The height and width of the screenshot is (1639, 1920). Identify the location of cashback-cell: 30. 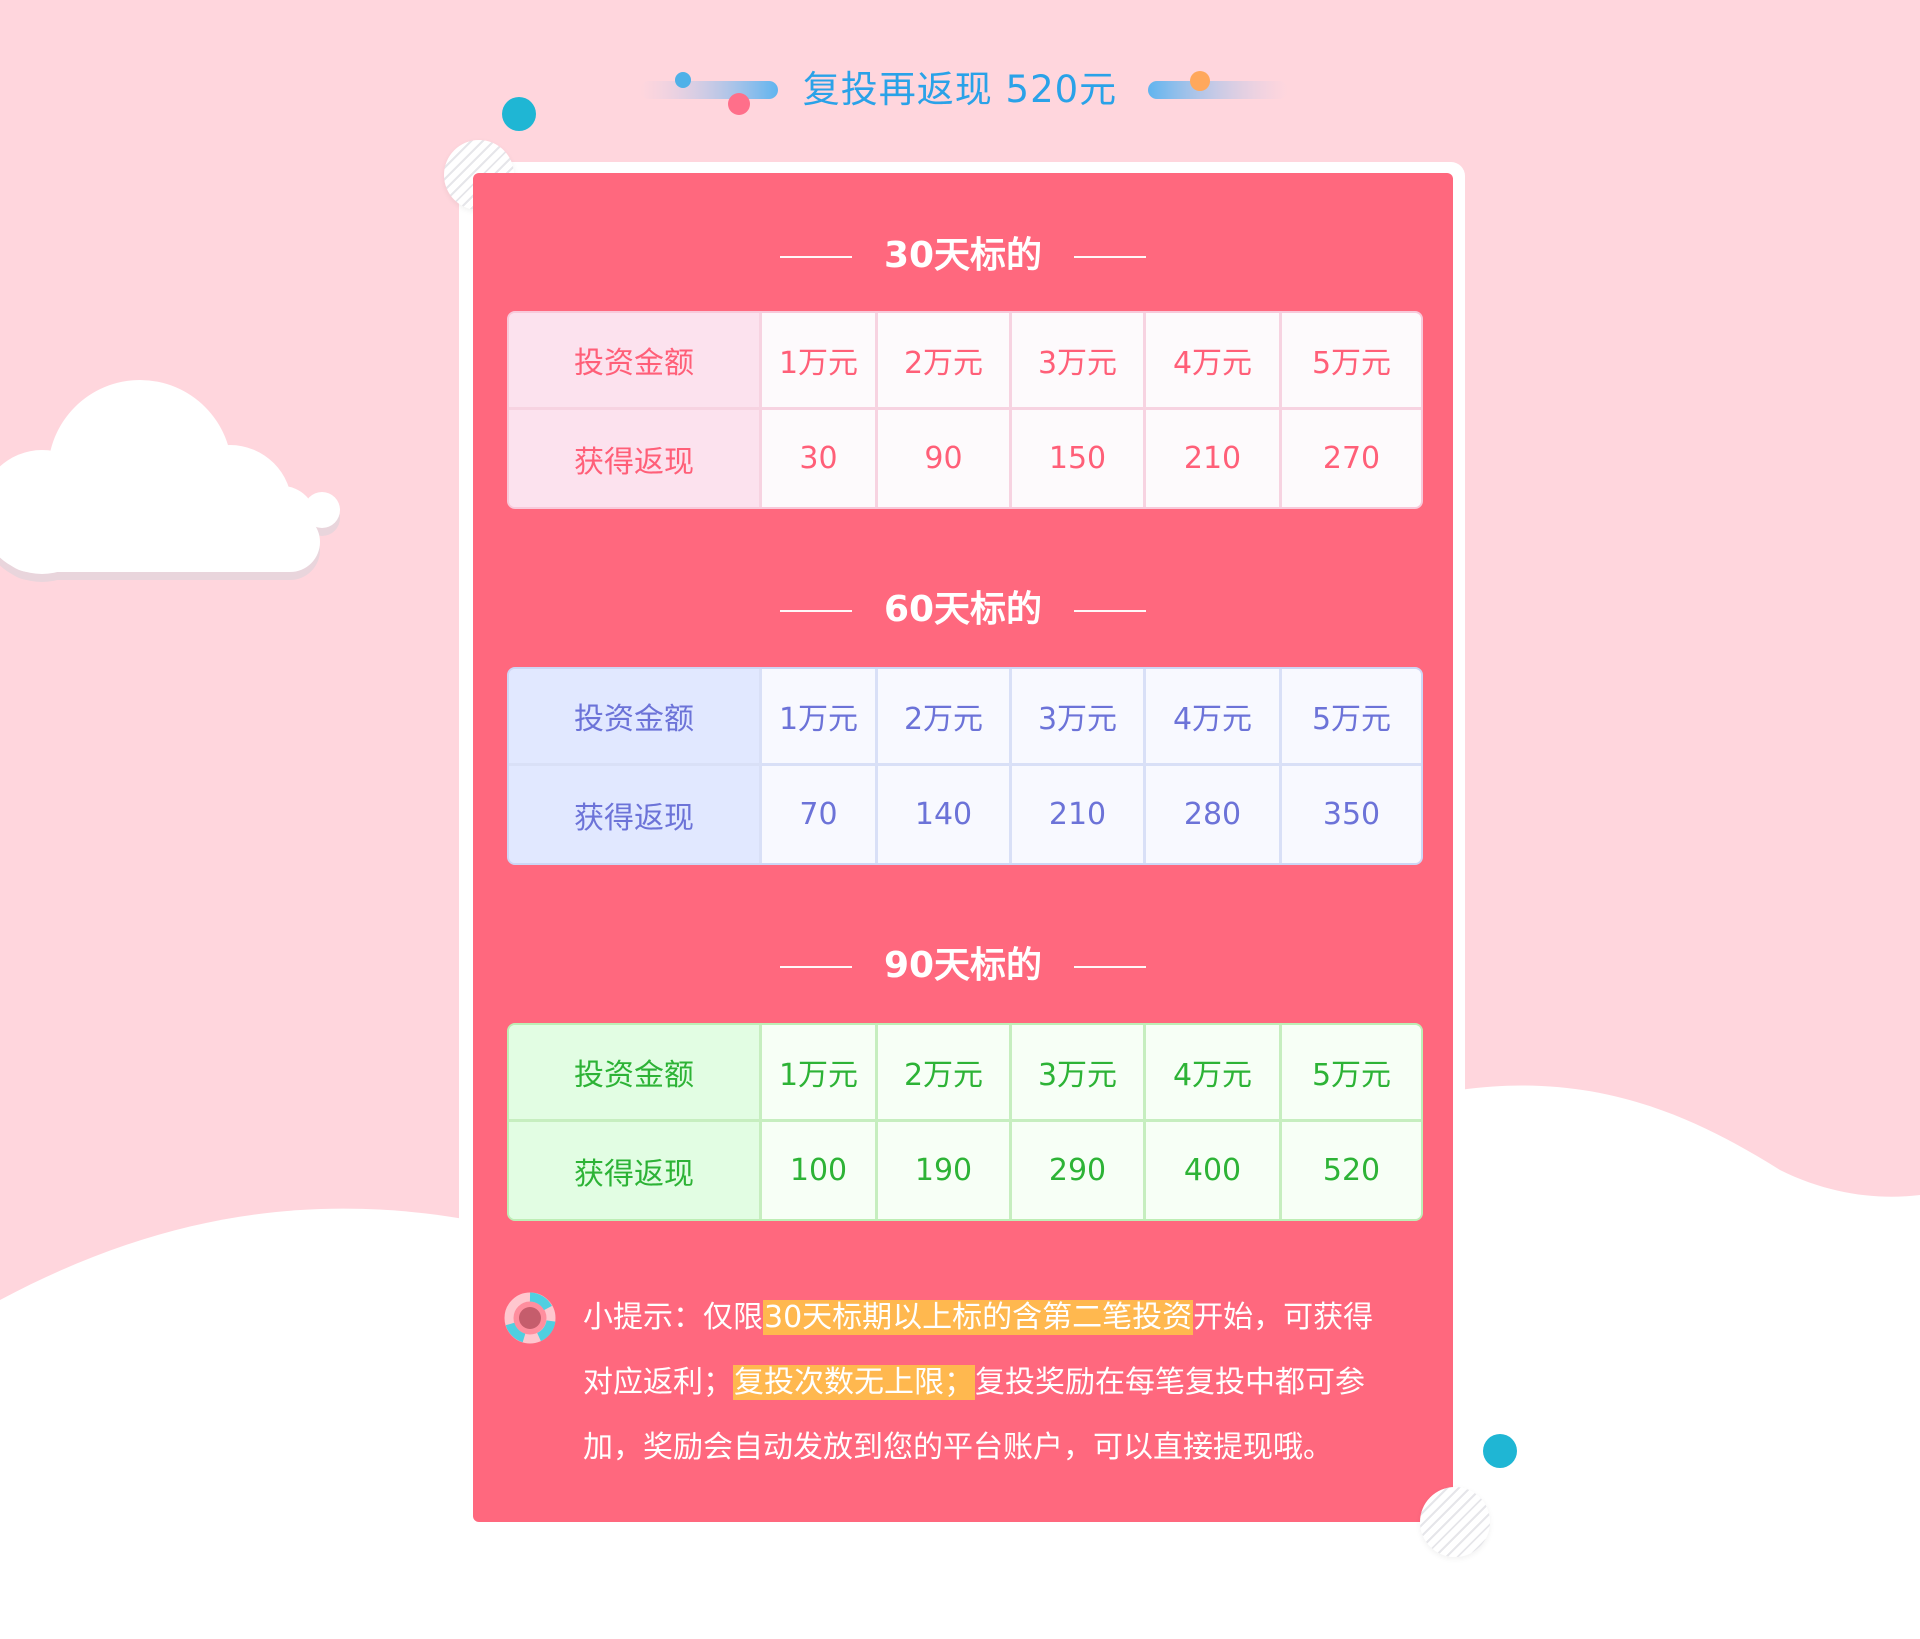
(820, 458).